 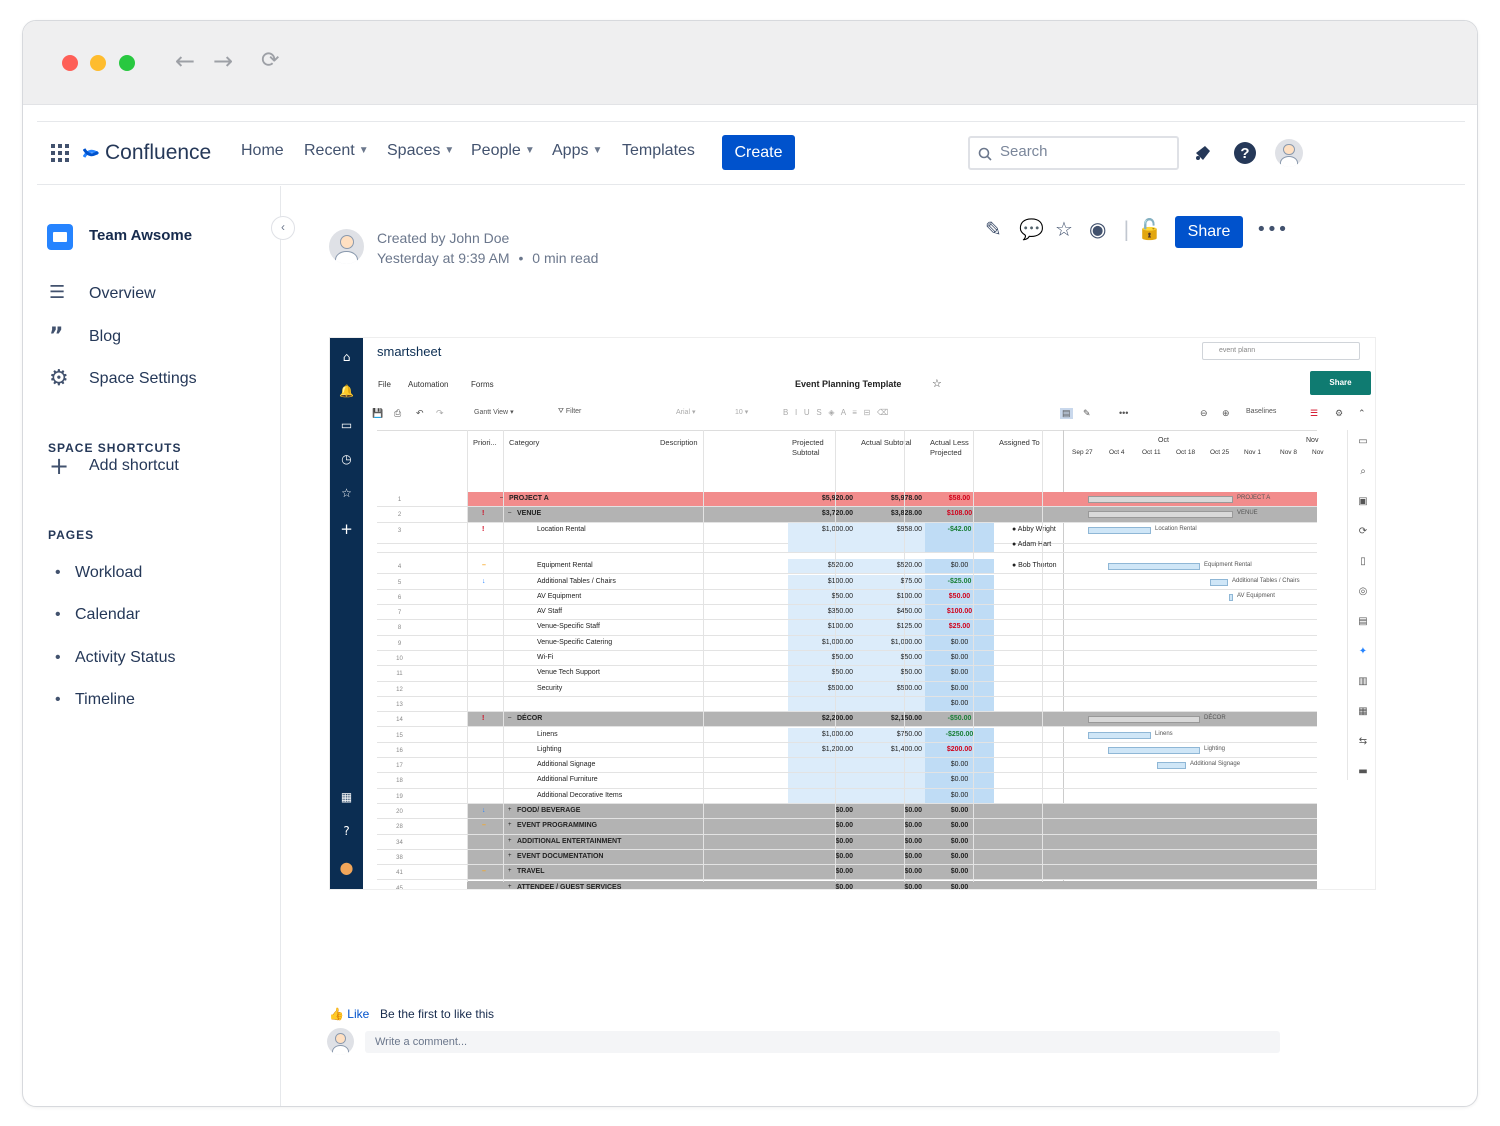 I want to click on table-row: 18 Additional Furniture $0.00, so click(x=847, y=781).